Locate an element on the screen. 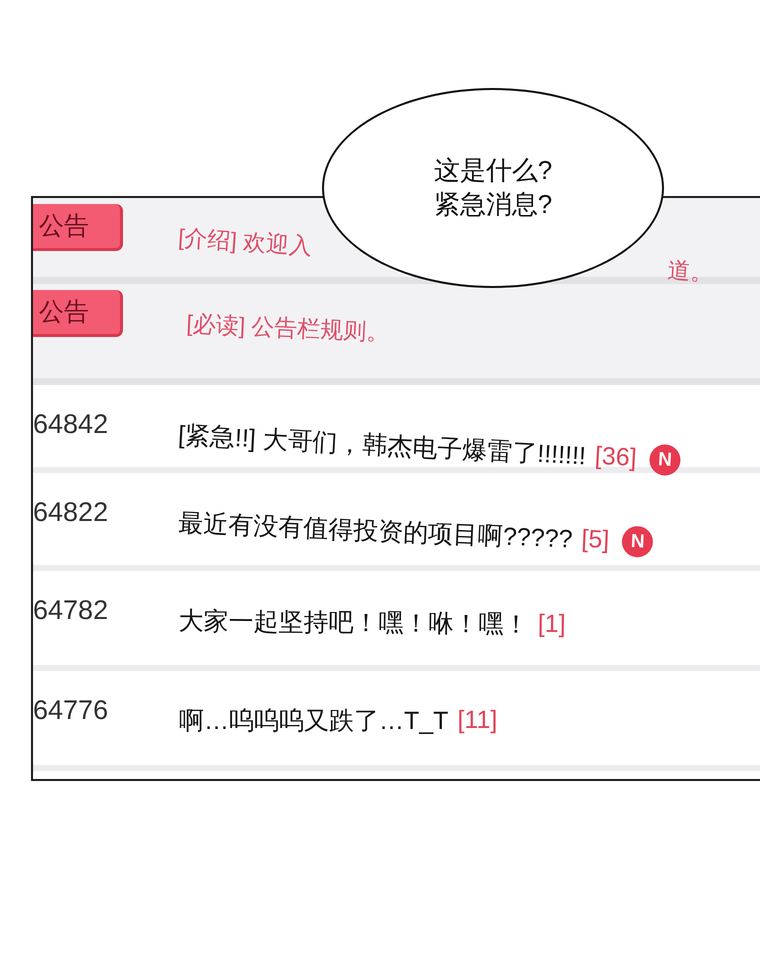 The width and height of the screenshot is (760, 958). speech-text: 这是什么? 紧急消息? is located at coordinates (493, 187).